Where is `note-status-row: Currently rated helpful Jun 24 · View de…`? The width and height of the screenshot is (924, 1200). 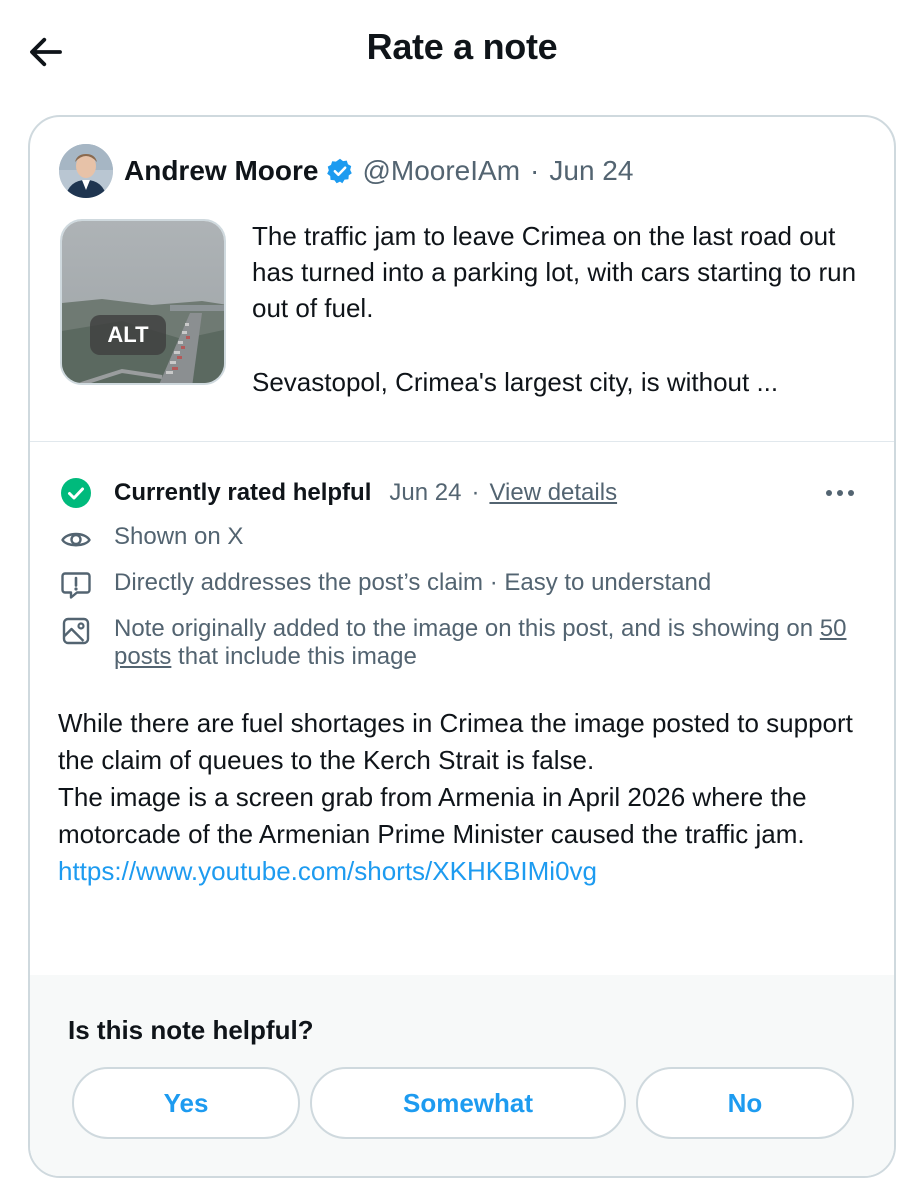 note-status-row: Currently rated helpful Jun 24 · View de… is located at coordinates (464, 493).